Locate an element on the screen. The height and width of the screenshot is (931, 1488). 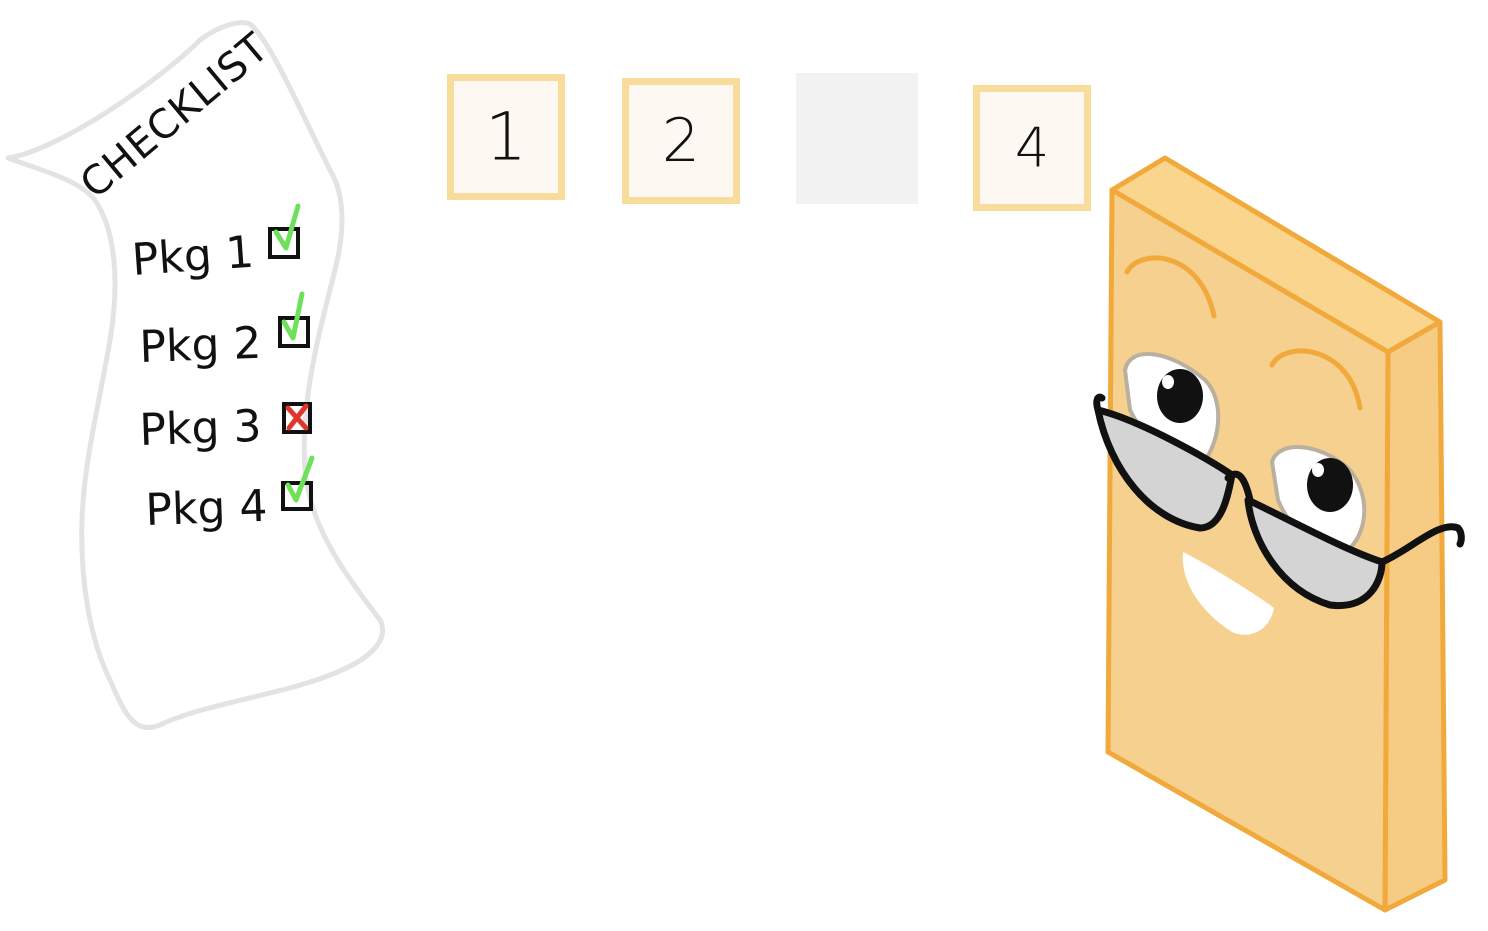
checklist-item-4-label: Pkg 4 is located at coordinates (207, 508).